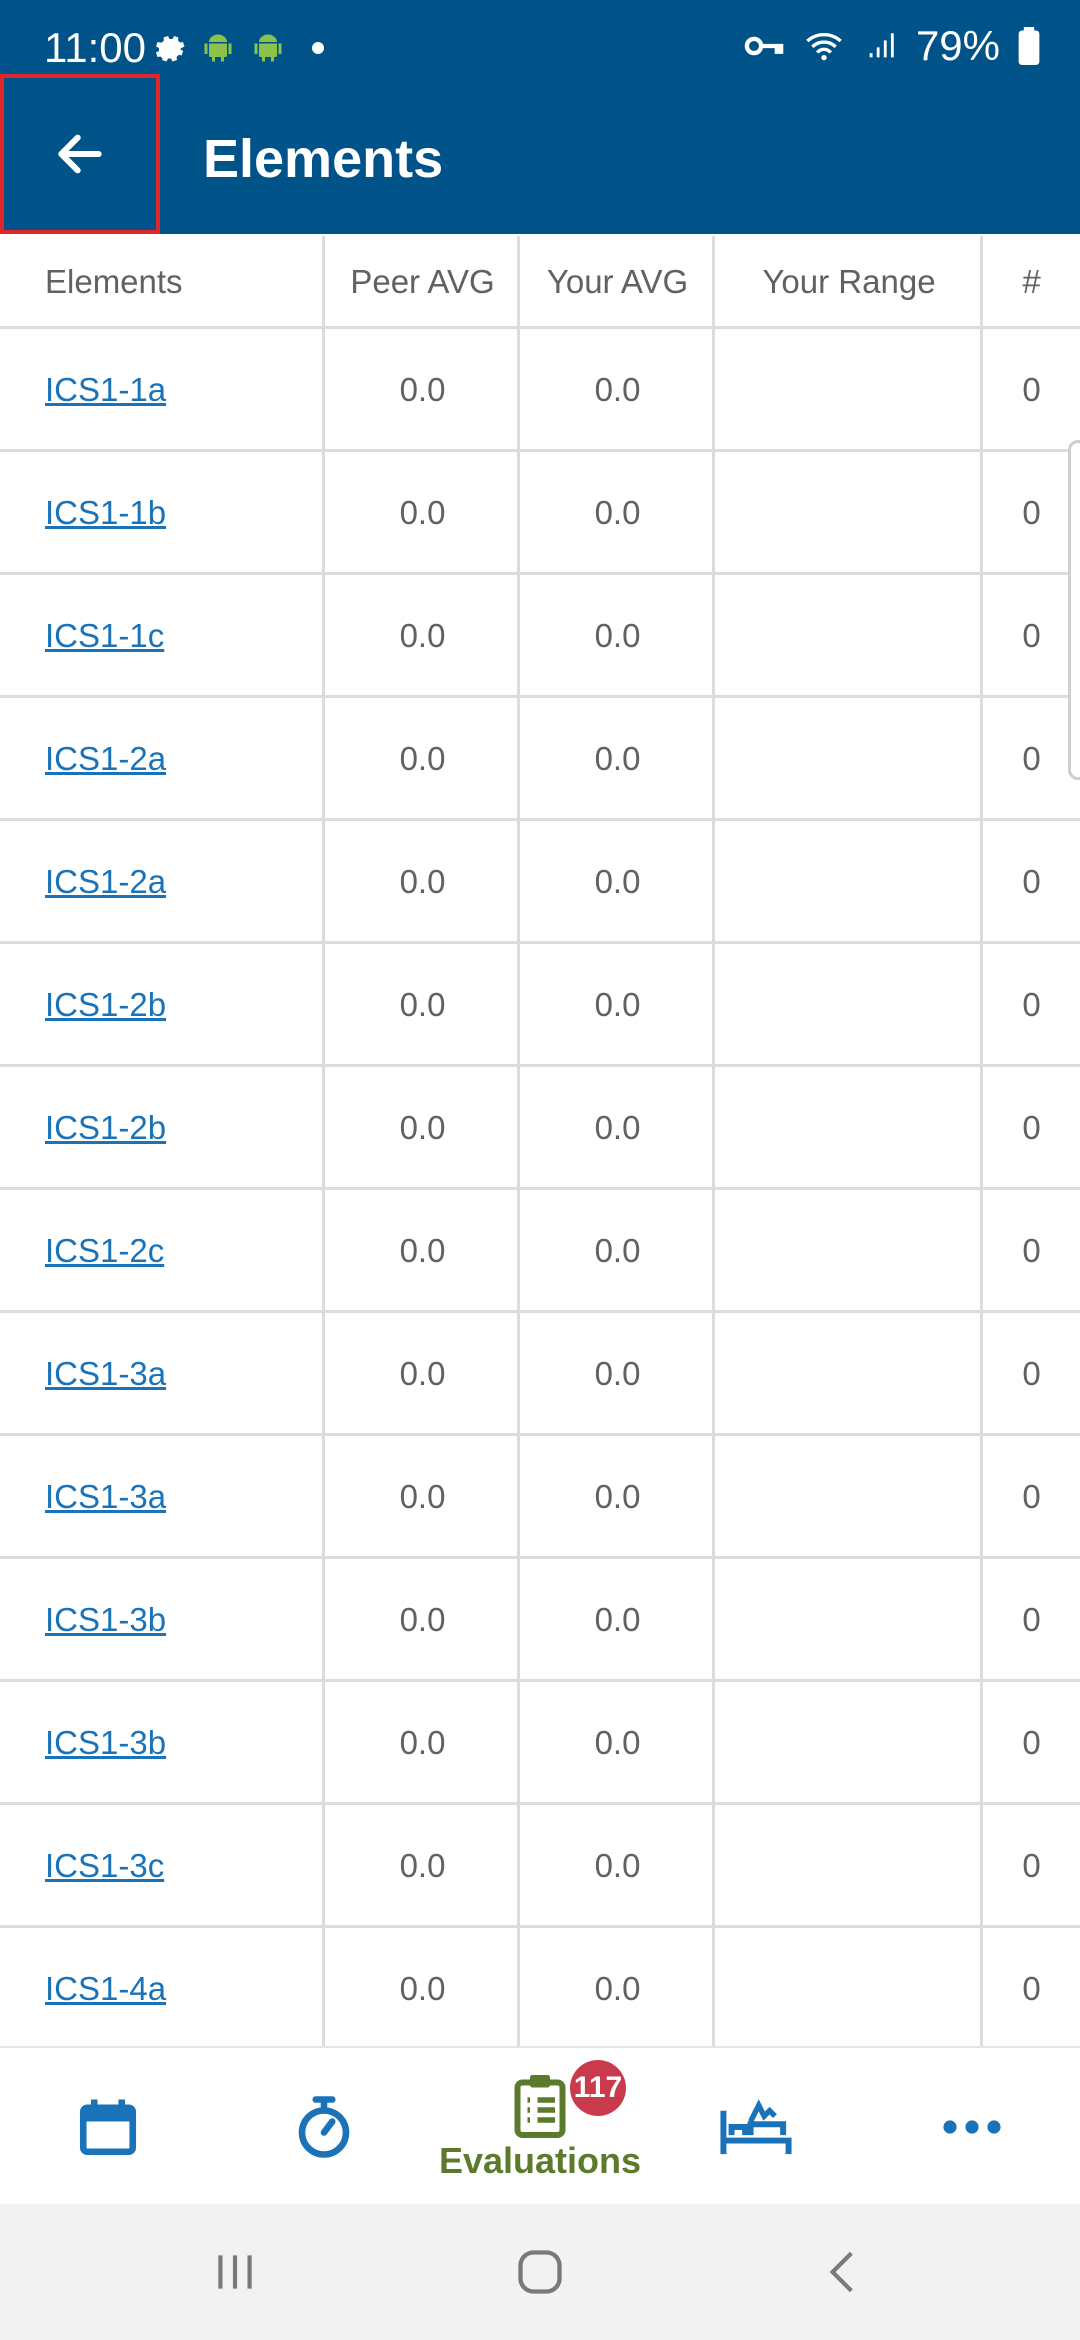 Image resolution: width=1080 pixels, height=2340 pixels. I want to click on more-horizontal-icon, so click(972, 2127).